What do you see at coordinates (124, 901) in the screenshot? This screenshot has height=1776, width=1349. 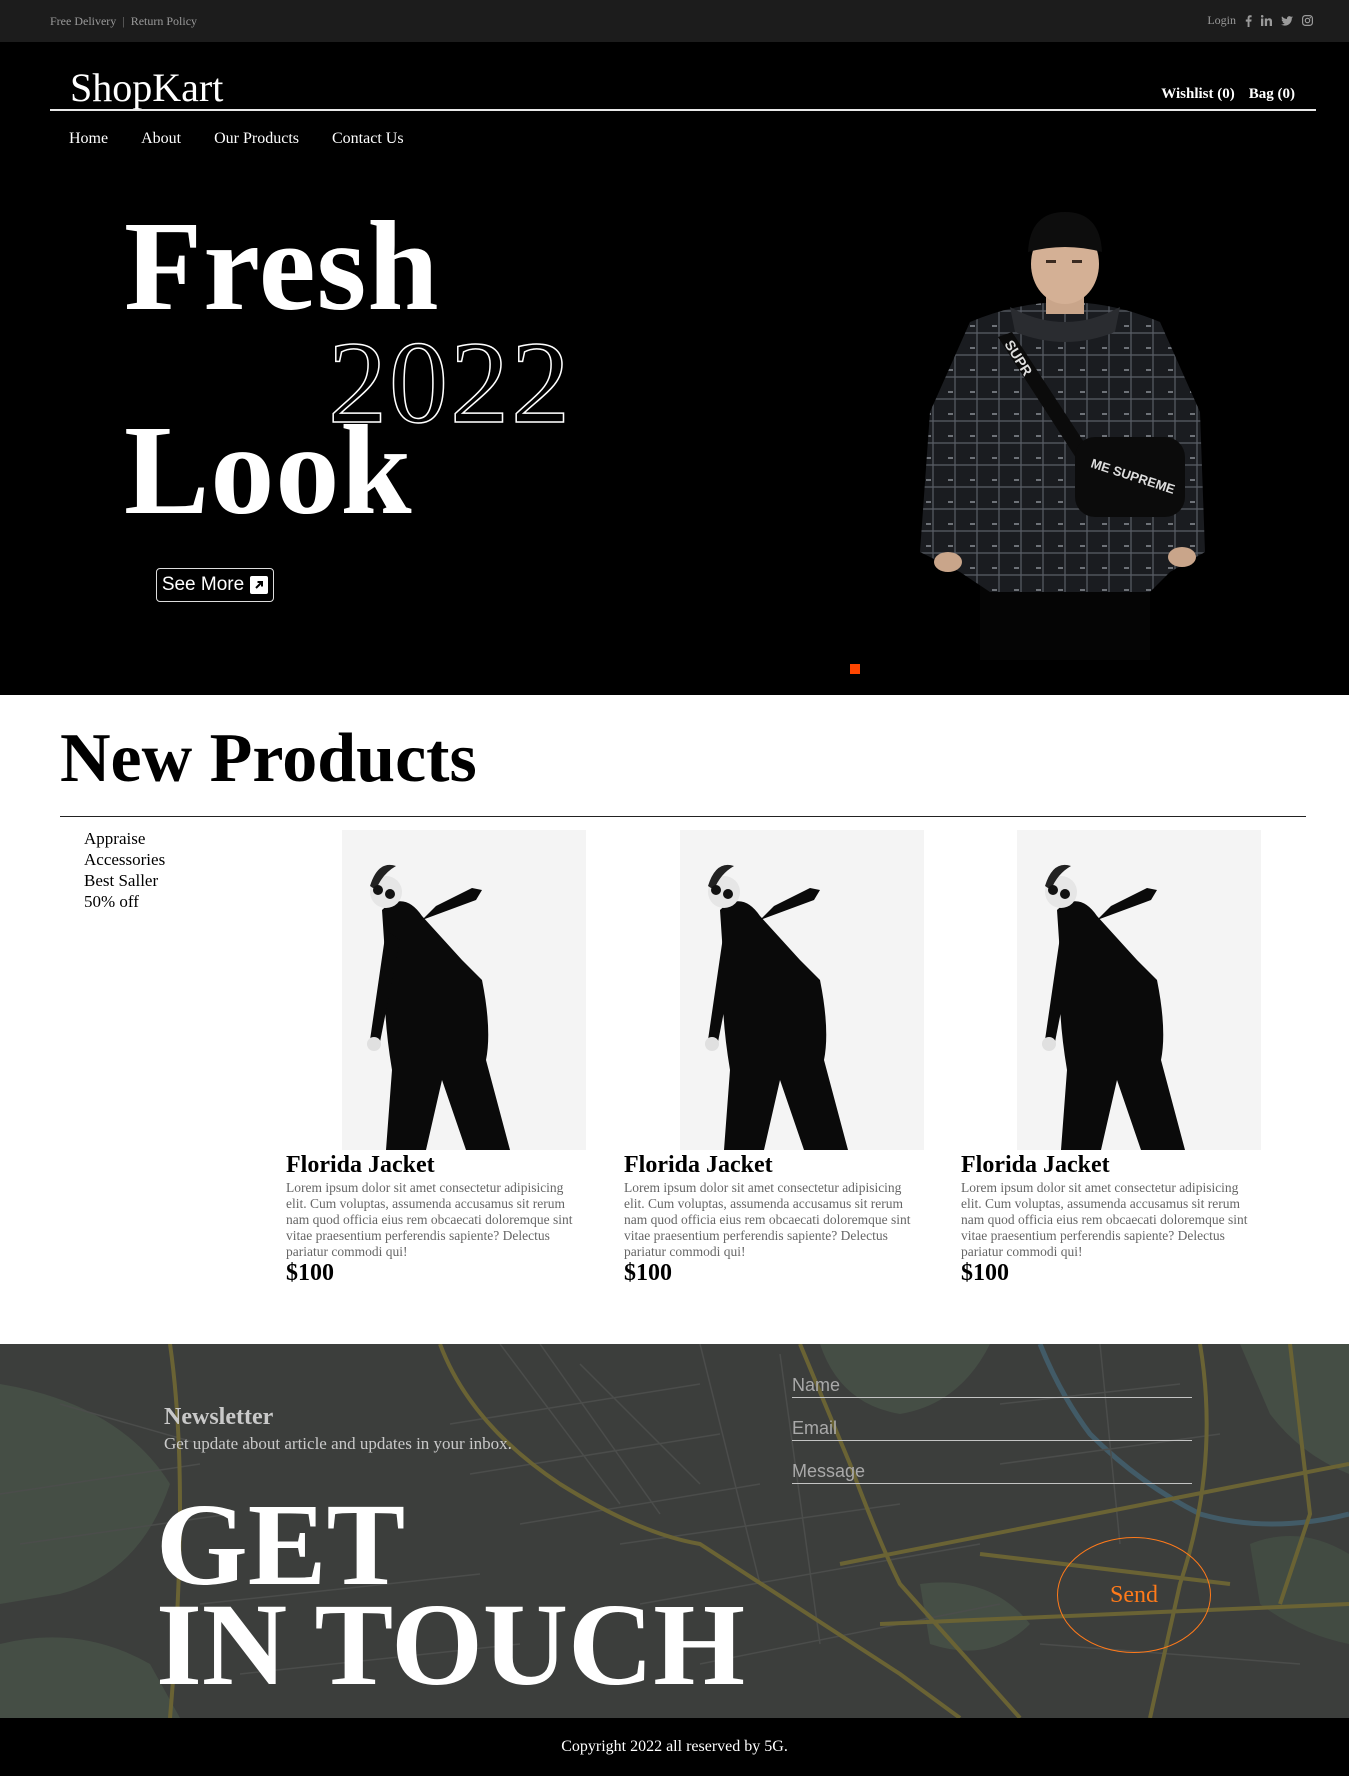 I see `category-50-off: 50% off` at bounding box center [124, 901].